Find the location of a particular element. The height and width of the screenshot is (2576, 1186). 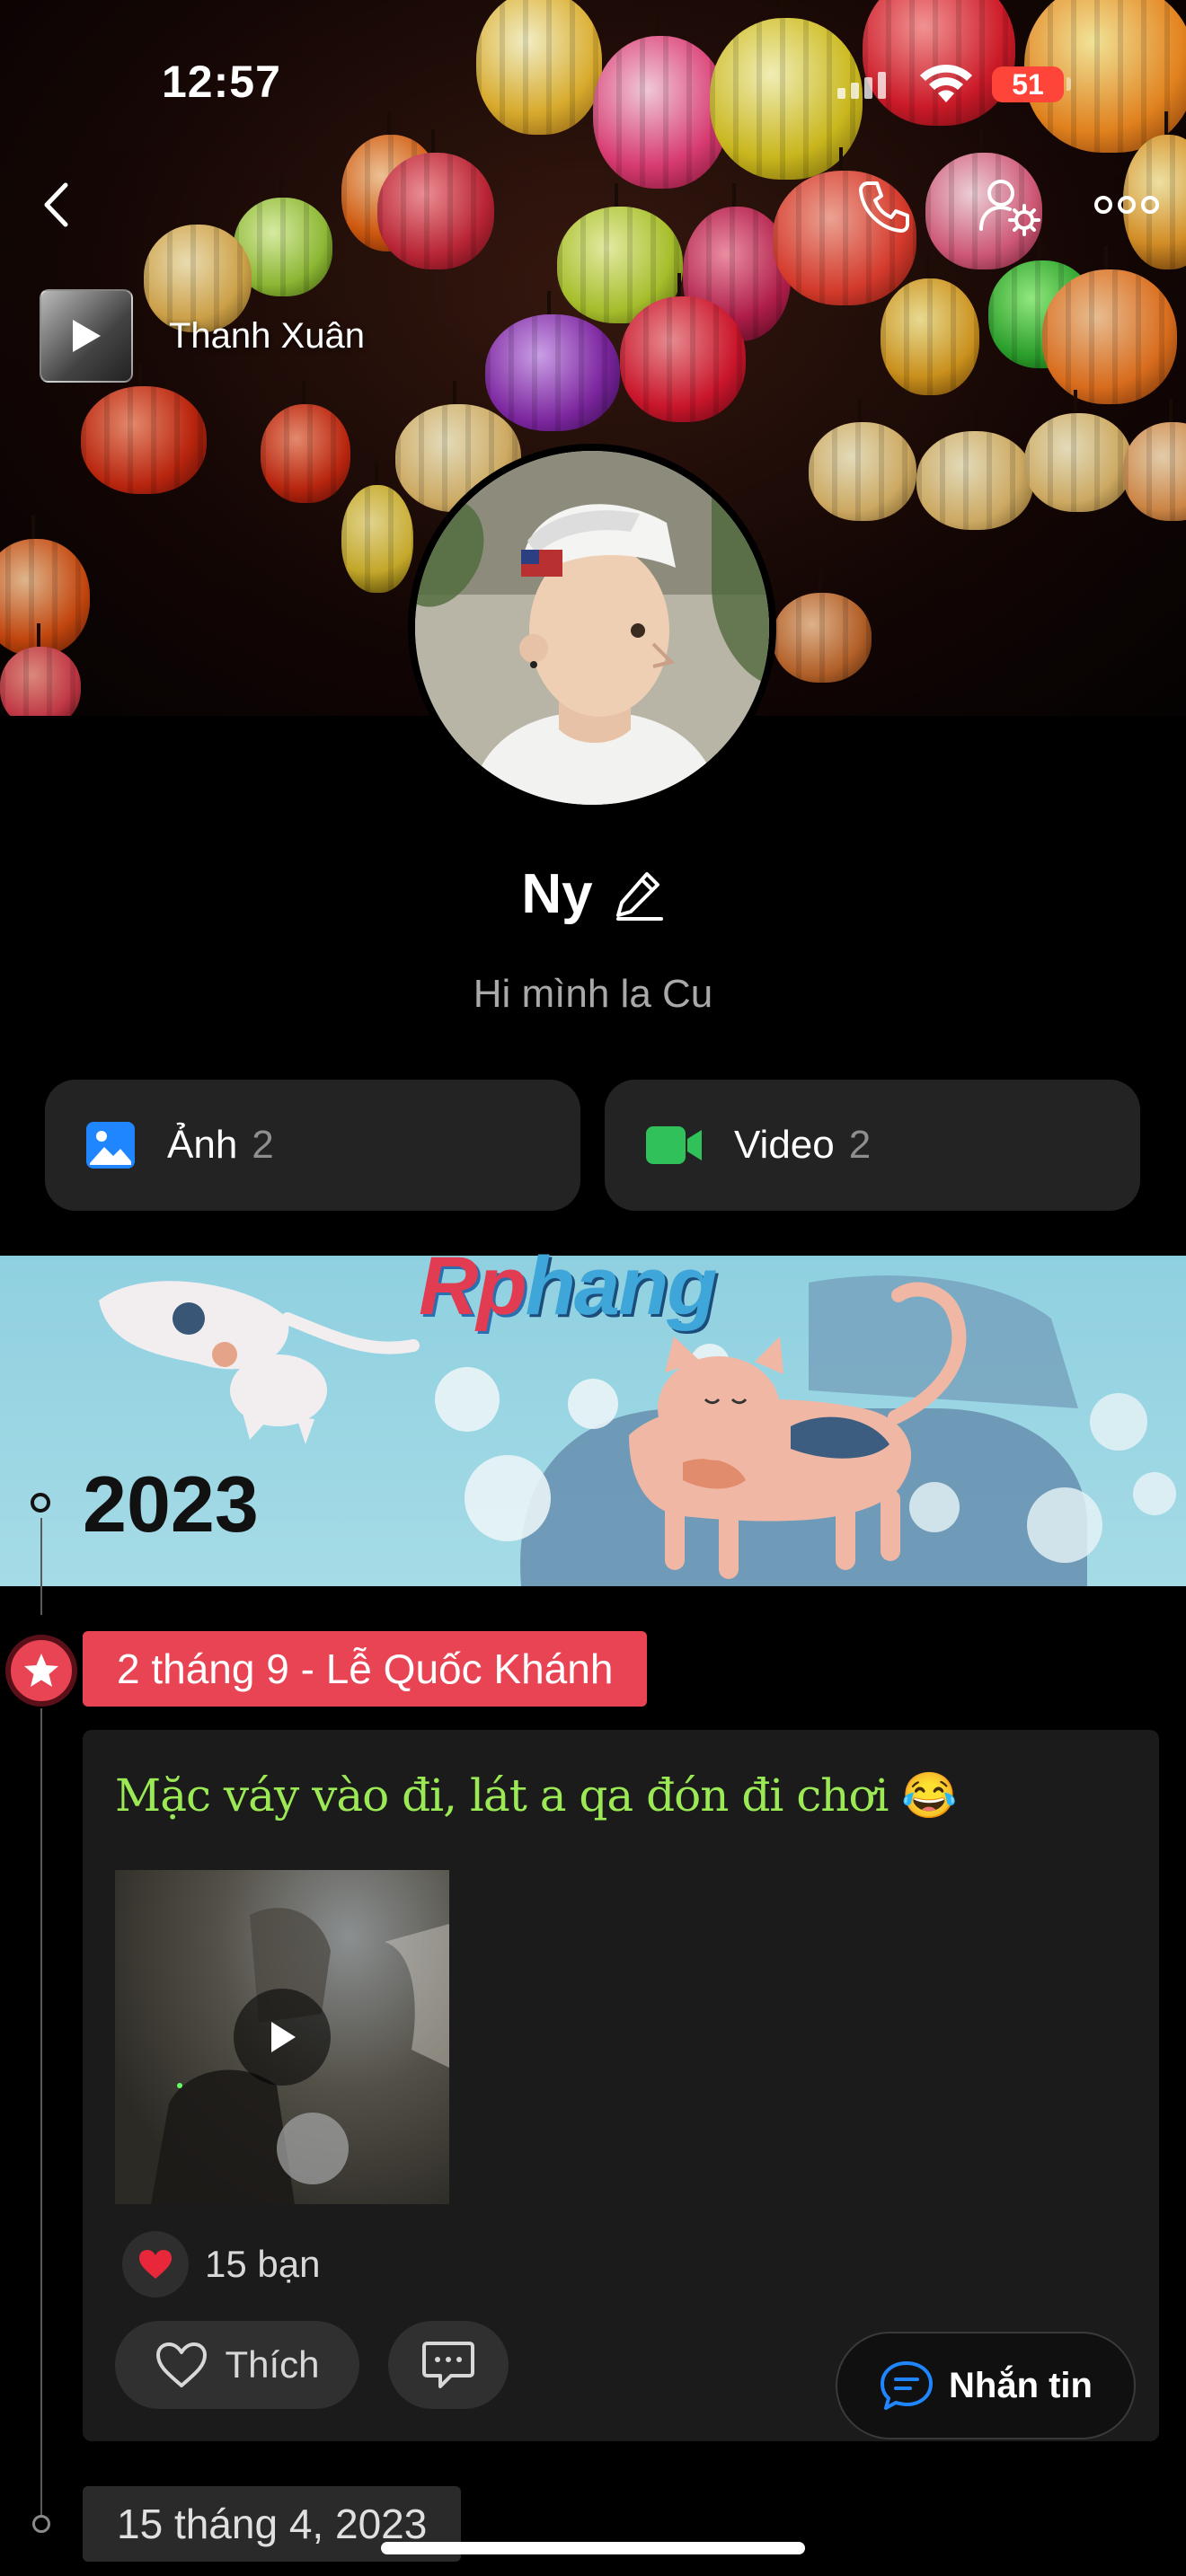

heart-icon is located at coordinates (155, 2264).